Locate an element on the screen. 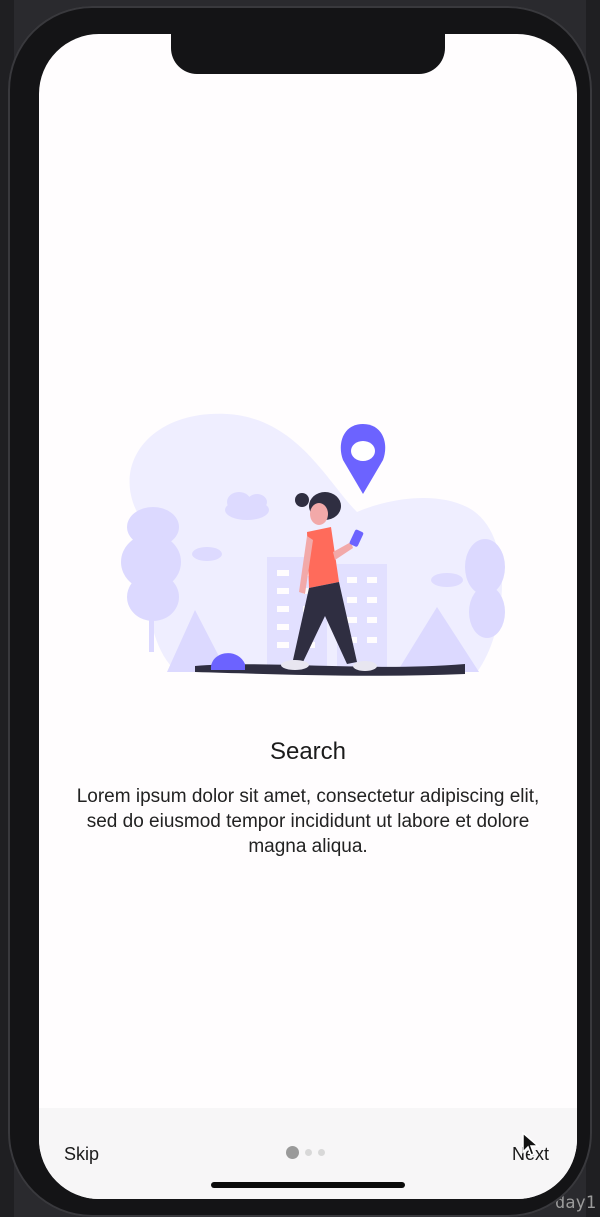  page-indicator is located at coordinates (308, 1152).